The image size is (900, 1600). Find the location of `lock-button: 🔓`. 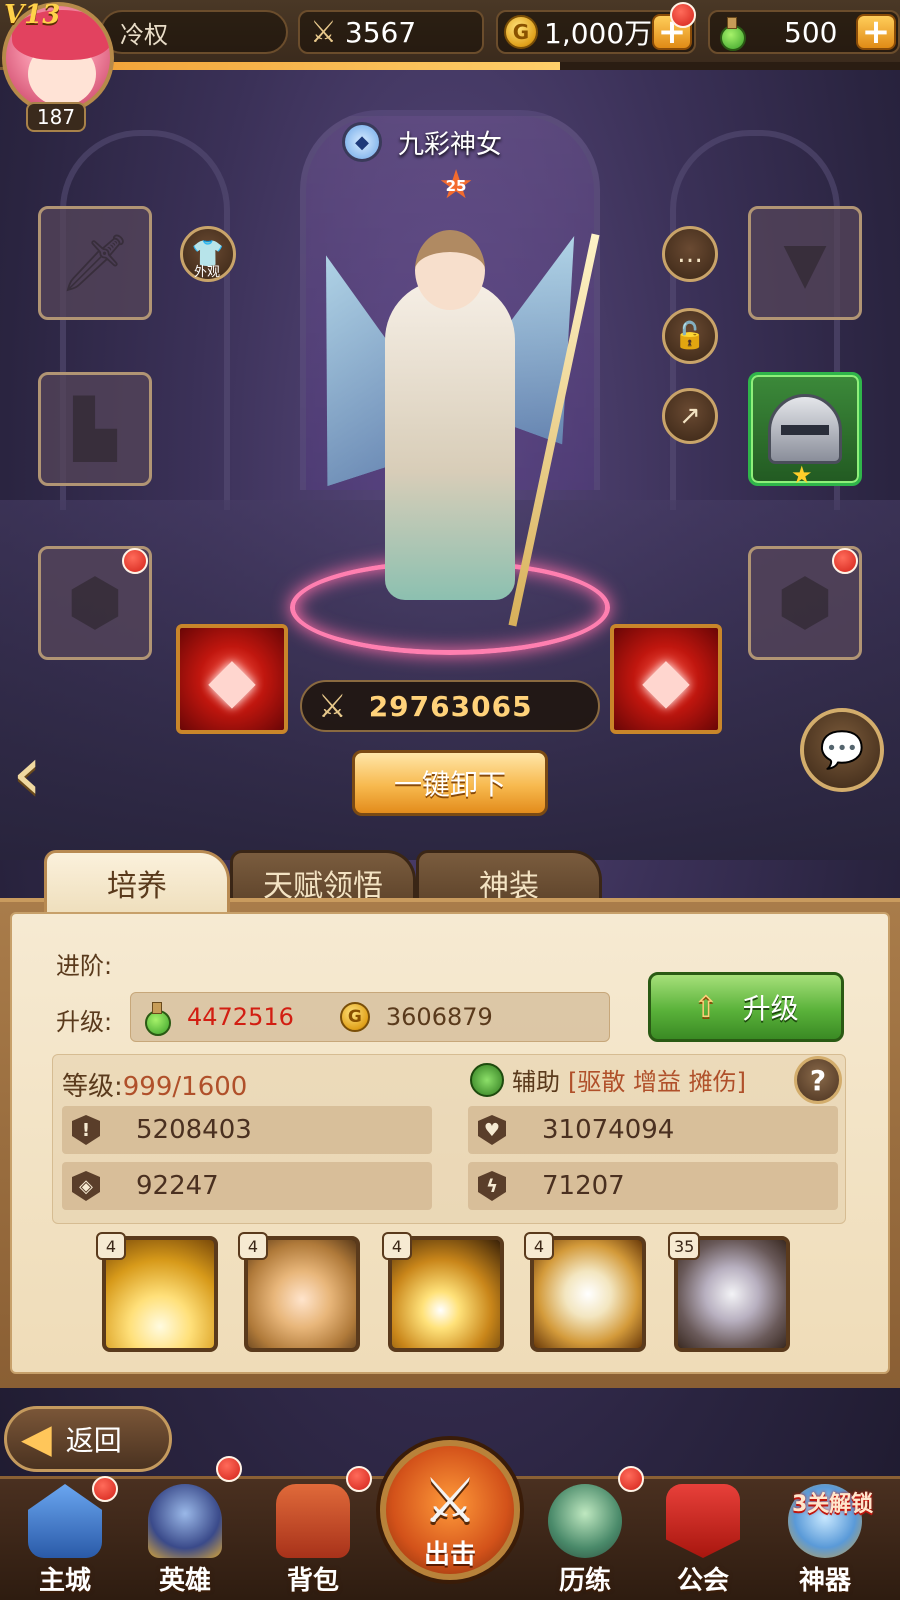

lock-button: 🔓 is located at coordinates (690, 336).